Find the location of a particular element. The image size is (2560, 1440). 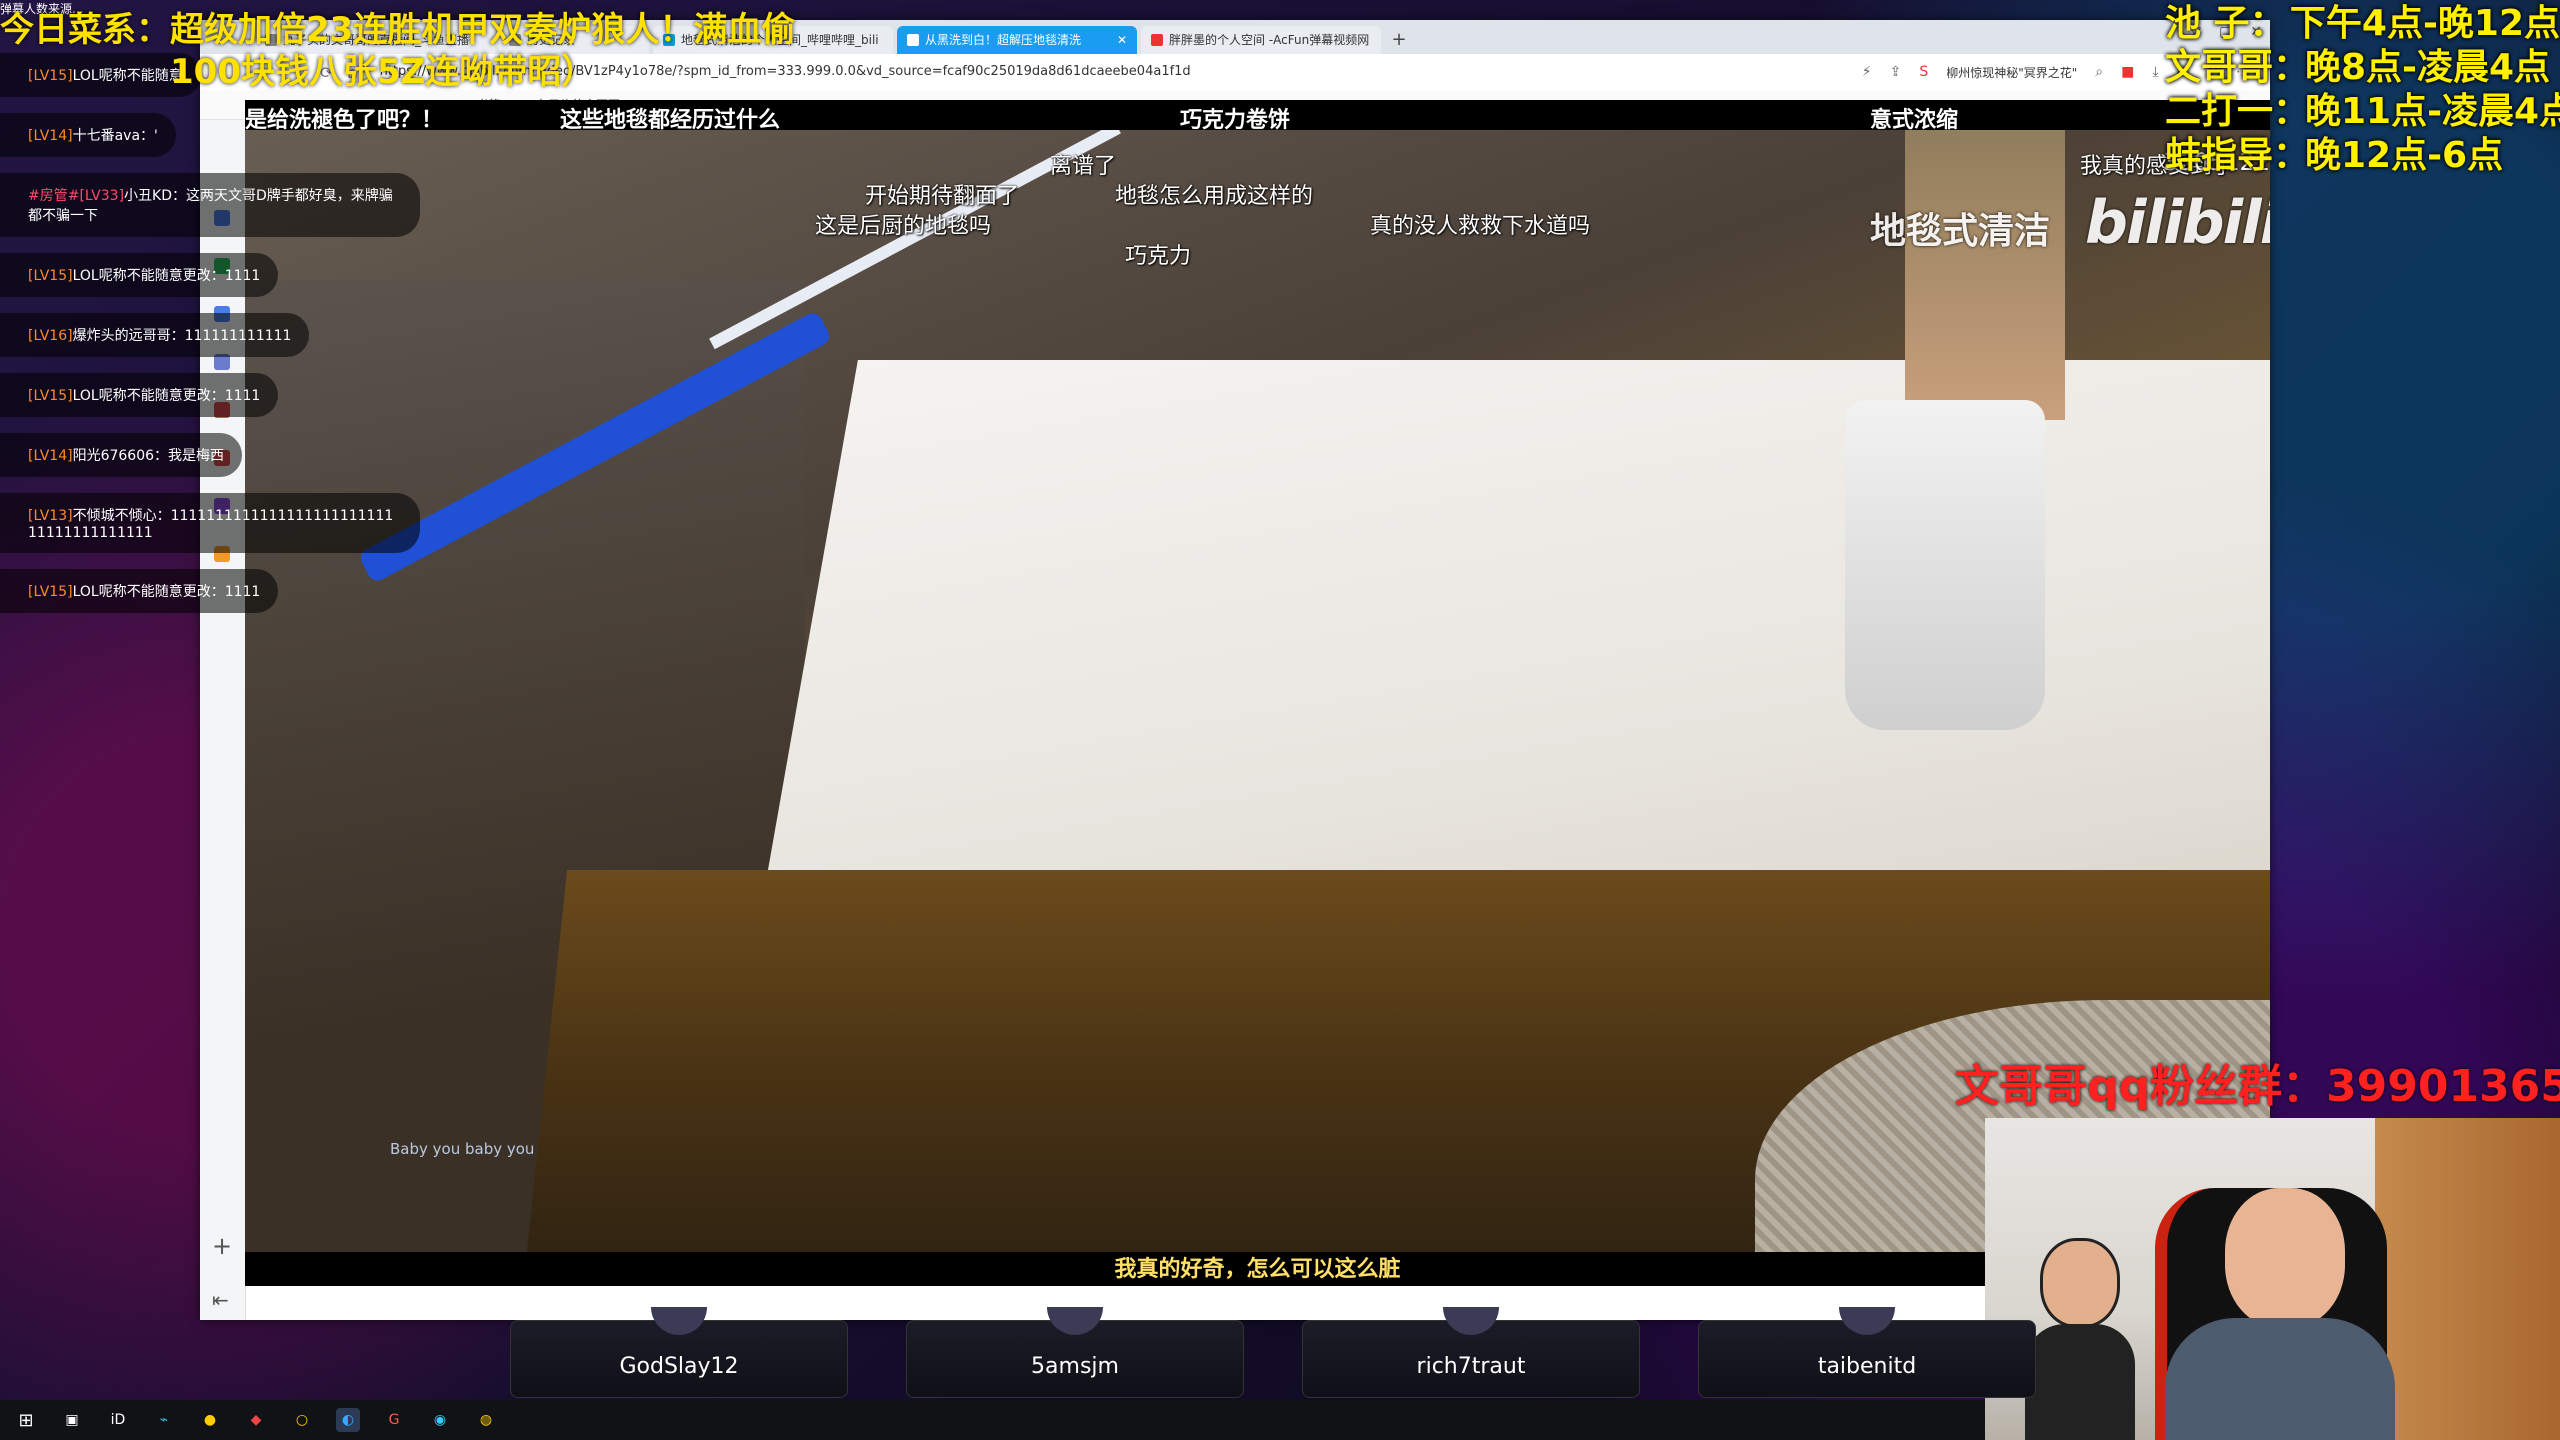

video-title-segment: 这些地毯都经历过什么 is located at coordinates (670, 120).